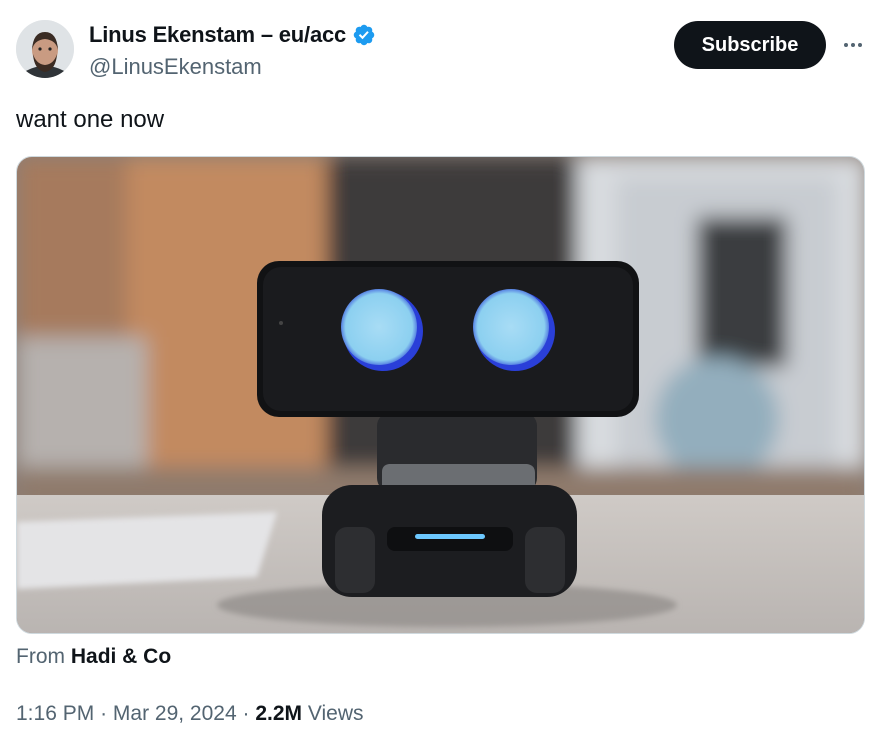 Image resolution: width=894 pixels, height=730 pixels. I want to click on tweet-meta: 1:16 PM · Mar 29, 2024 · 2.2M Views, so click(190, 714).